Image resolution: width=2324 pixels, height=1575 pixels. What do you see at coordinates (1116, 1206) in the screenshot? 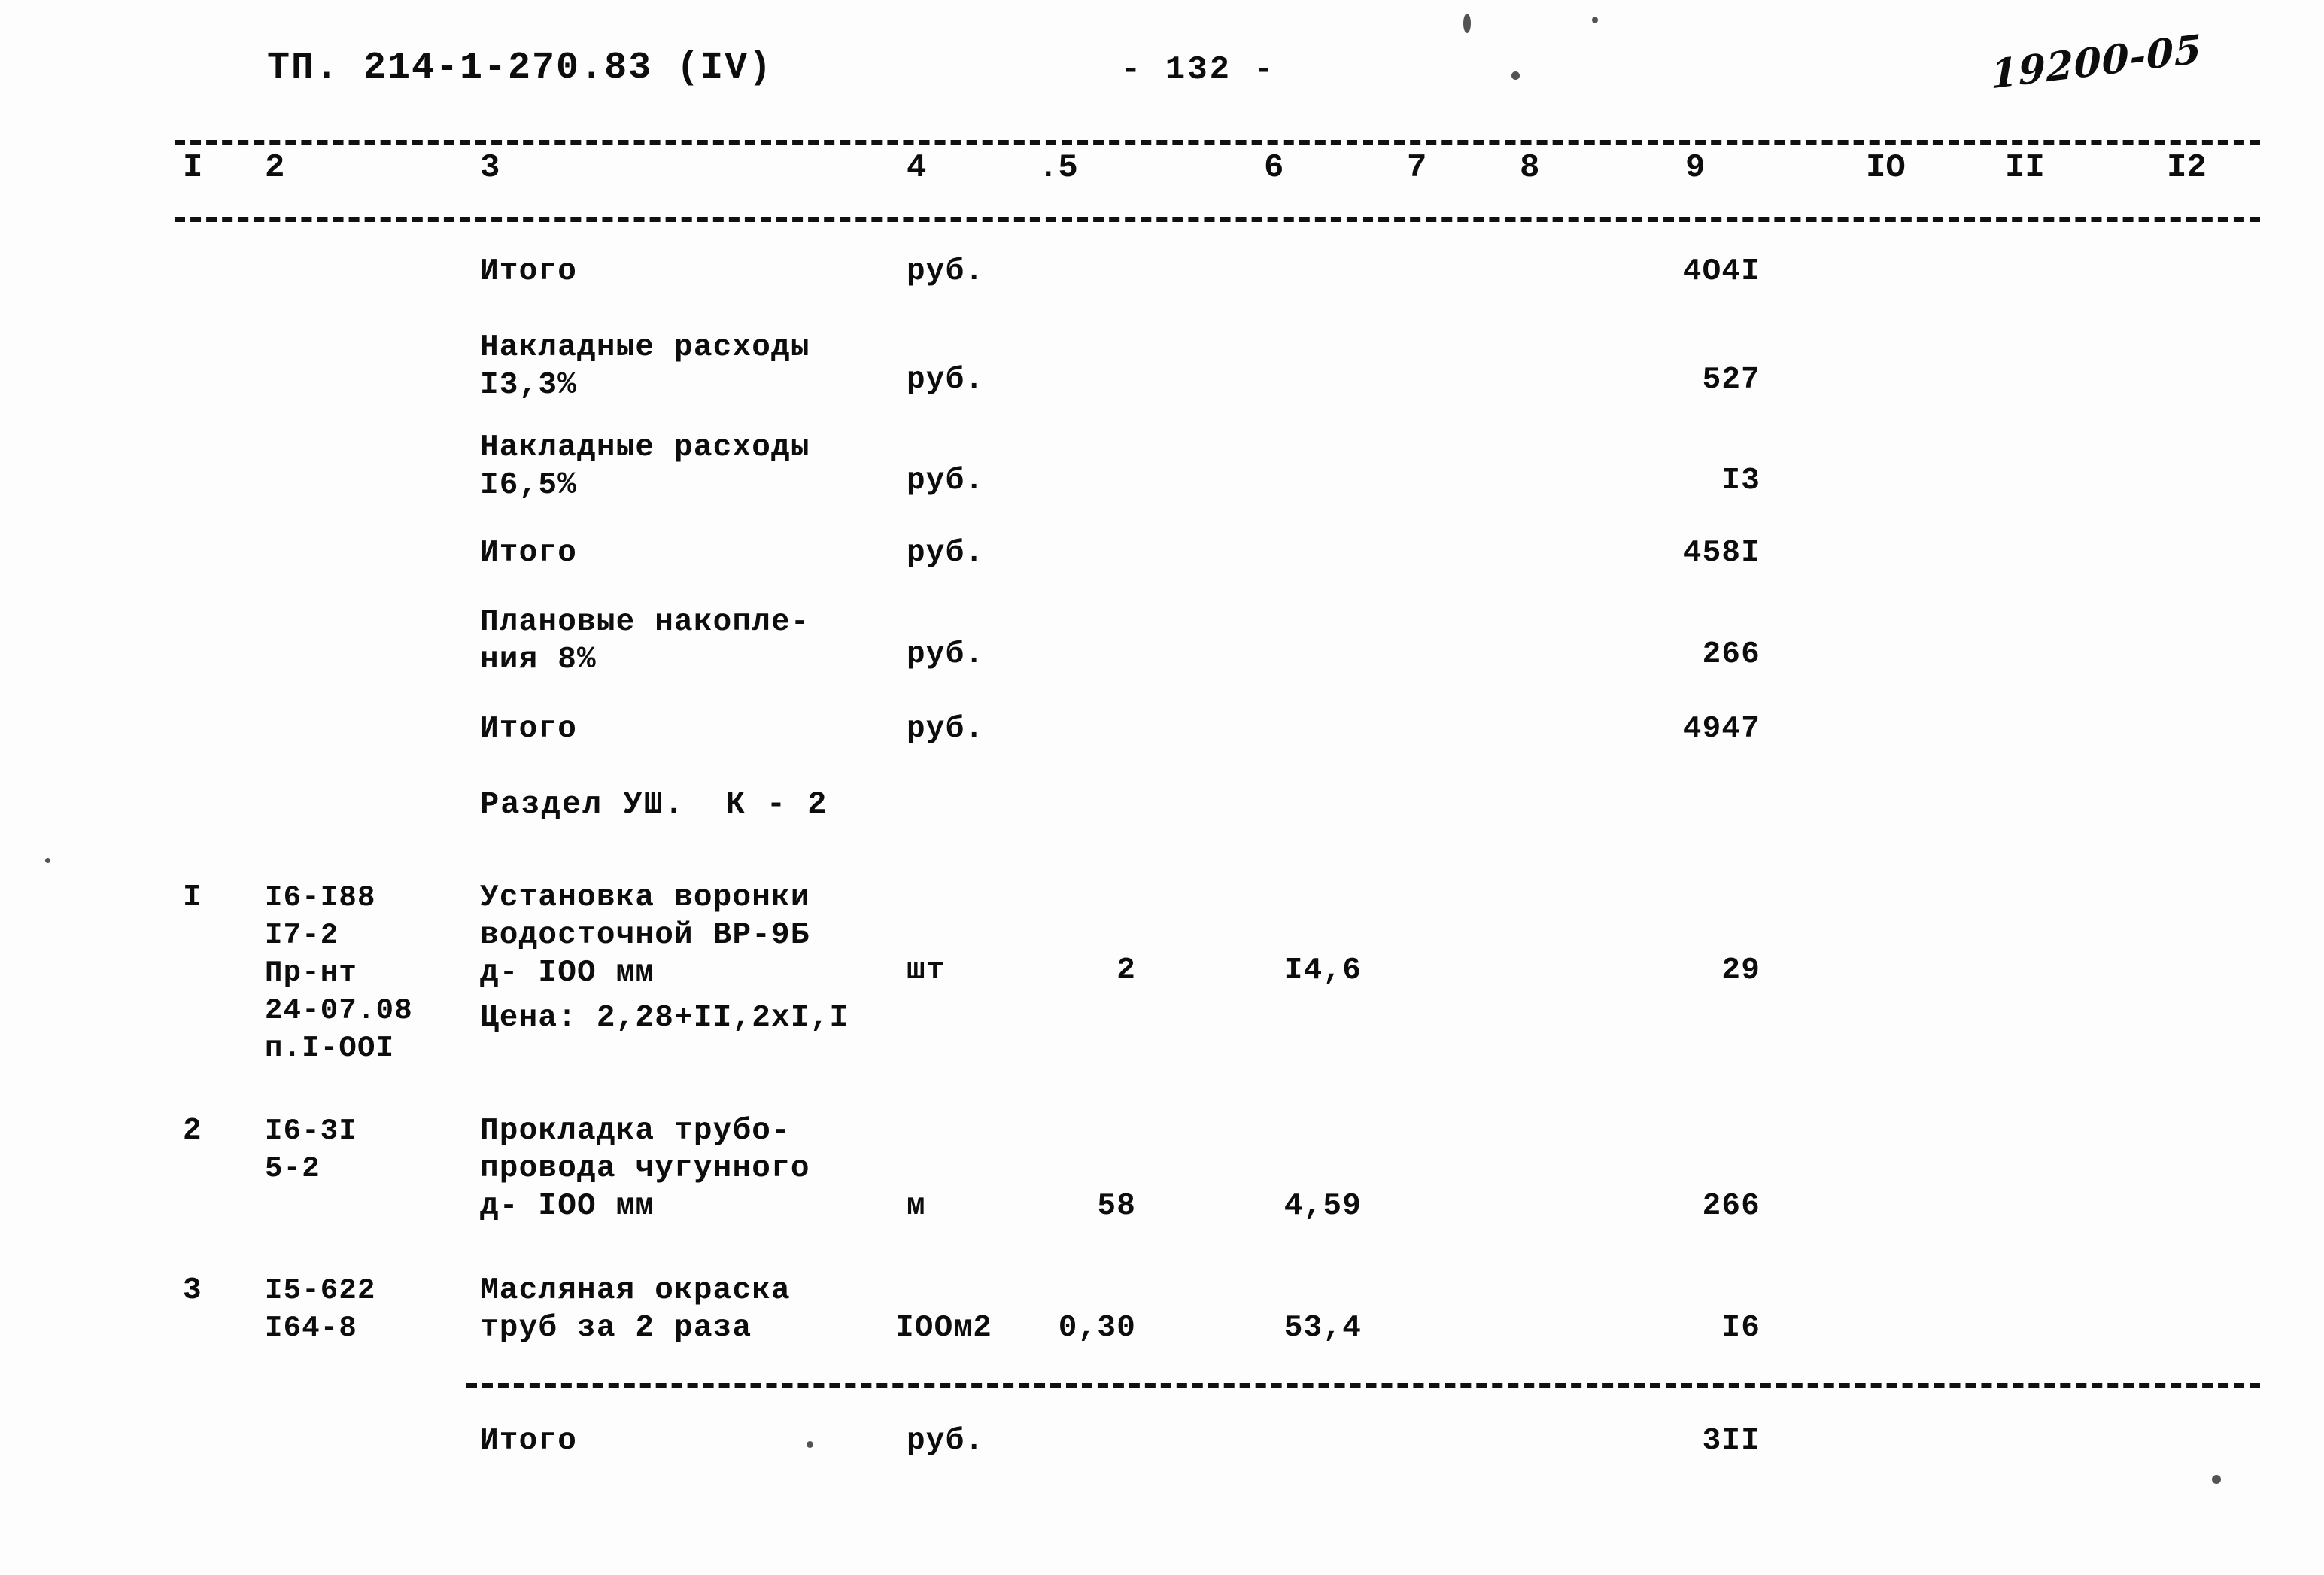
I see `item-qty: 58` at bounding box center [1116, 1206].